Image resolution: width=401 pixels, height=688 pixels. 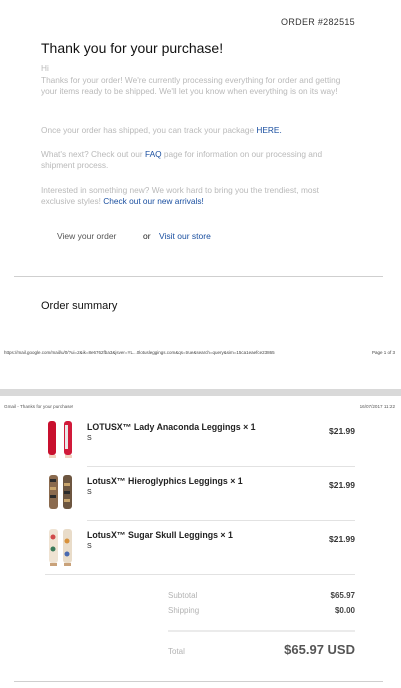 I want to click on divider, so click(x=198, y=276).